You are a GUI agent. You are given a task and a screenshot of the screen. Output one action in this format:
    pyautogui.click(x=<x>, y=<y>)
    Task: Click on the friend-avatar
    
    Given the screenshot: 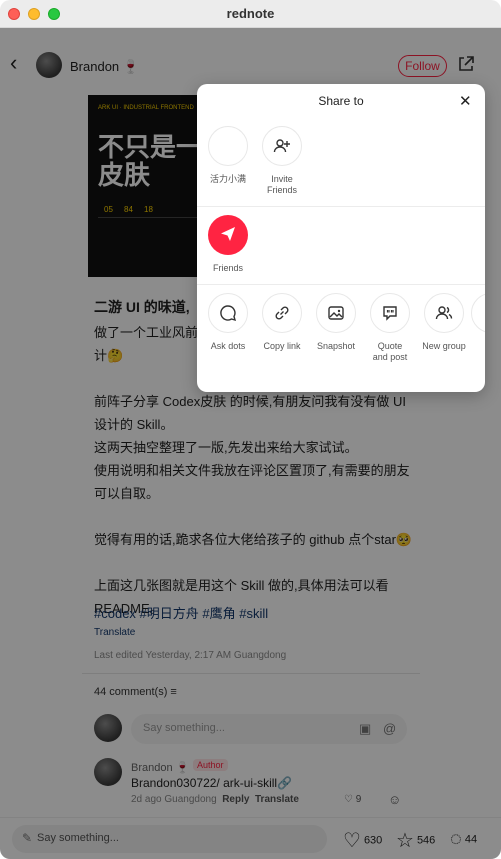 What is the action you would take?
    pyautogui.click(x=228, y=146)
    